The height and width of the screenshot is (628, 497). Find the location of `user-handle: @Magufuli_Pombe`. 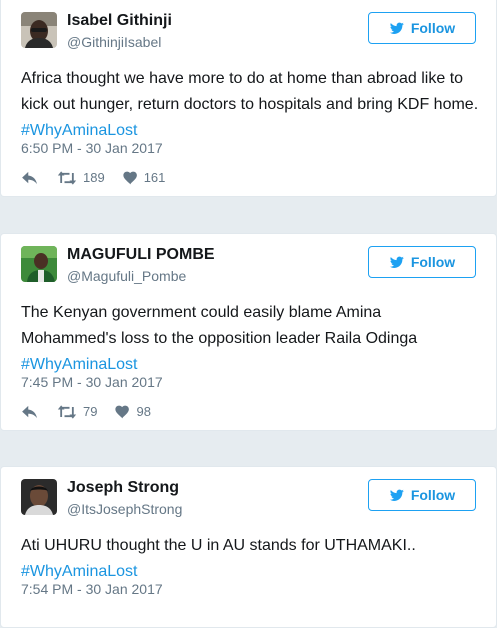

user-handle: @Magufuli_Pombe is located at coordinates (126, 276).